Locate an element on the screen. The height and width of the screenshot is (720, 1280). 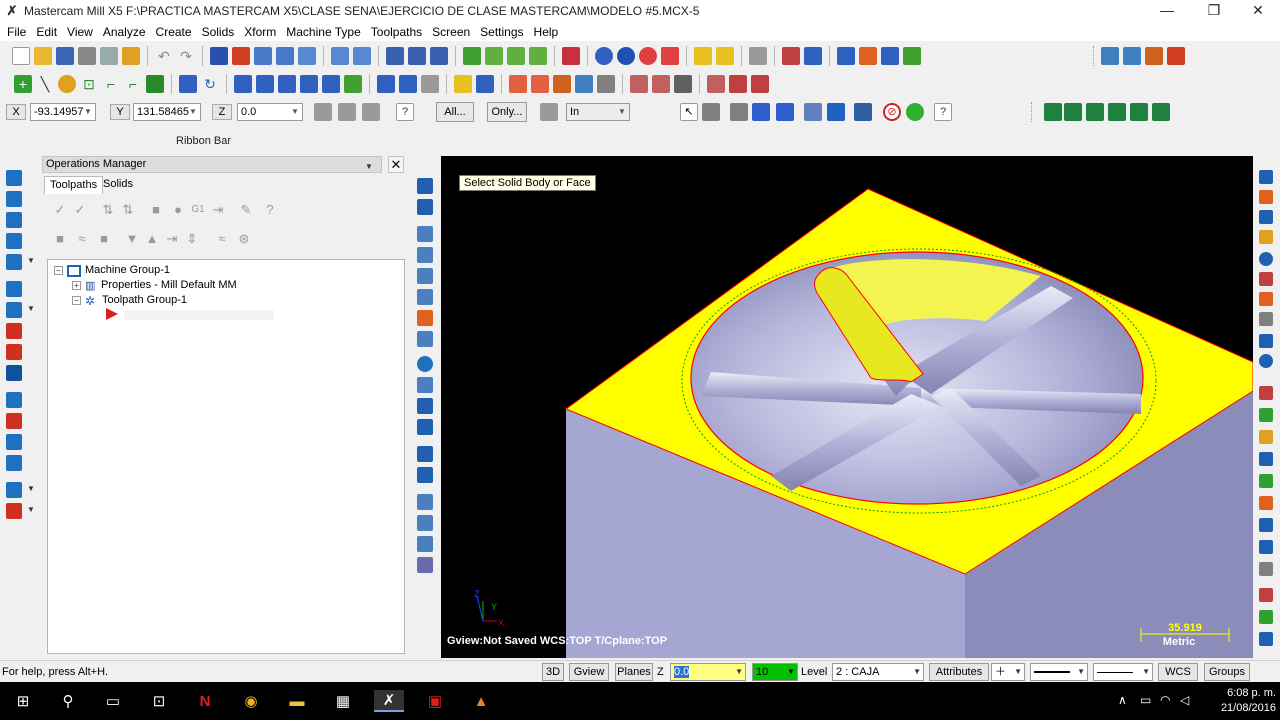
selection-mode-select: In ▼ is located at coordinates (598, 112).